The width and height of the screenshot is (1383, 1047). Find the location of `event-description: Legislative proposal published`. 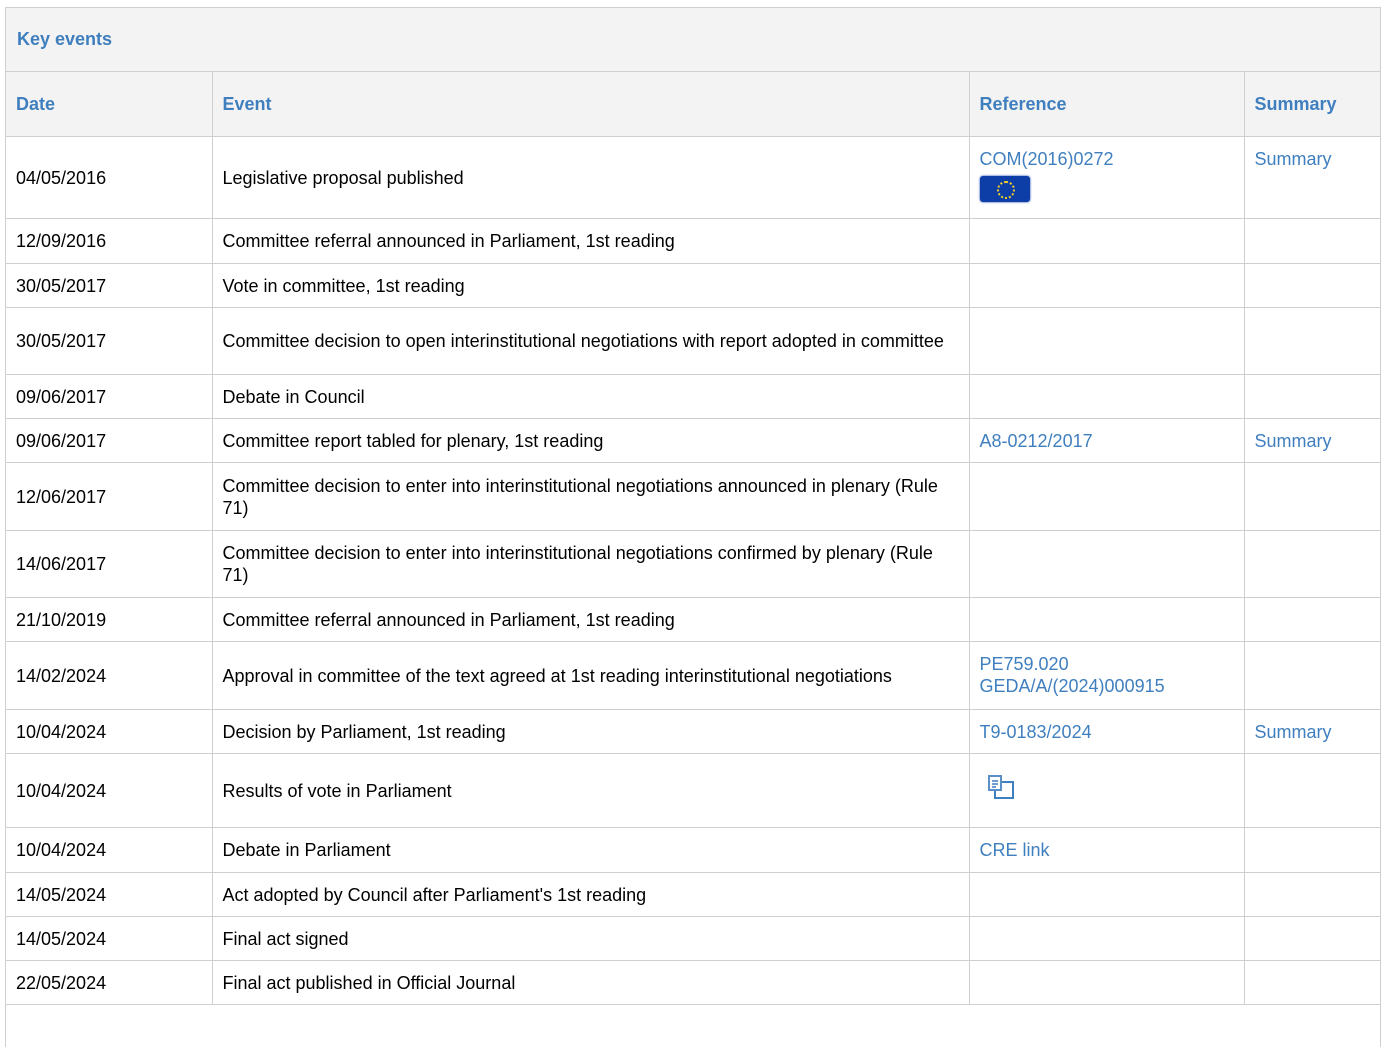

event-description: Legislative proposal published is located at coordinates (590, 177).